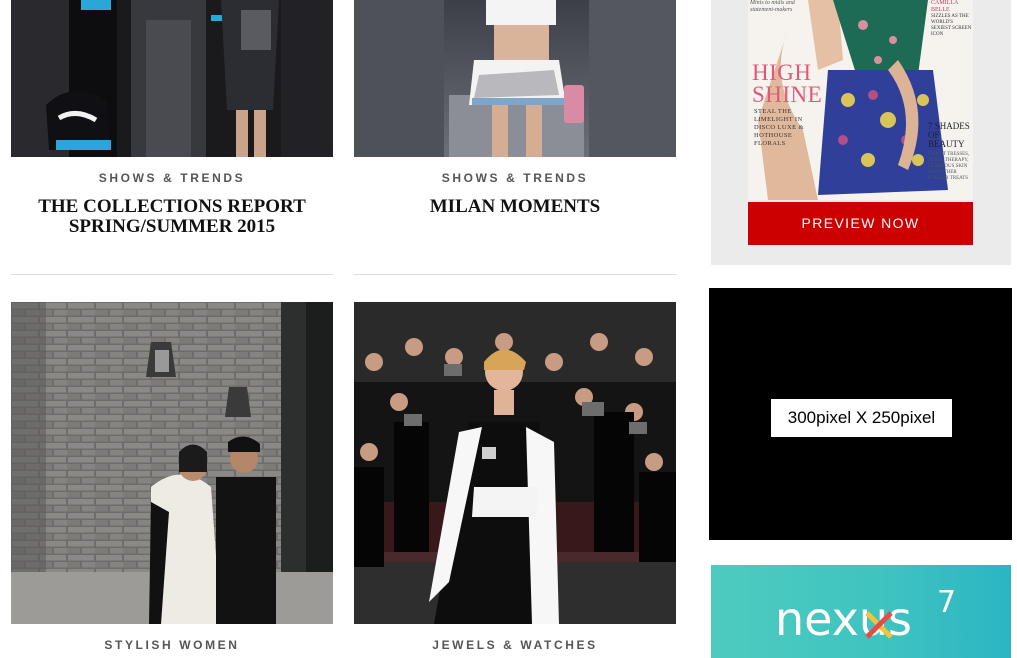  I want to click on cover-name: CAMILLA BELLE, so click(944, 6).